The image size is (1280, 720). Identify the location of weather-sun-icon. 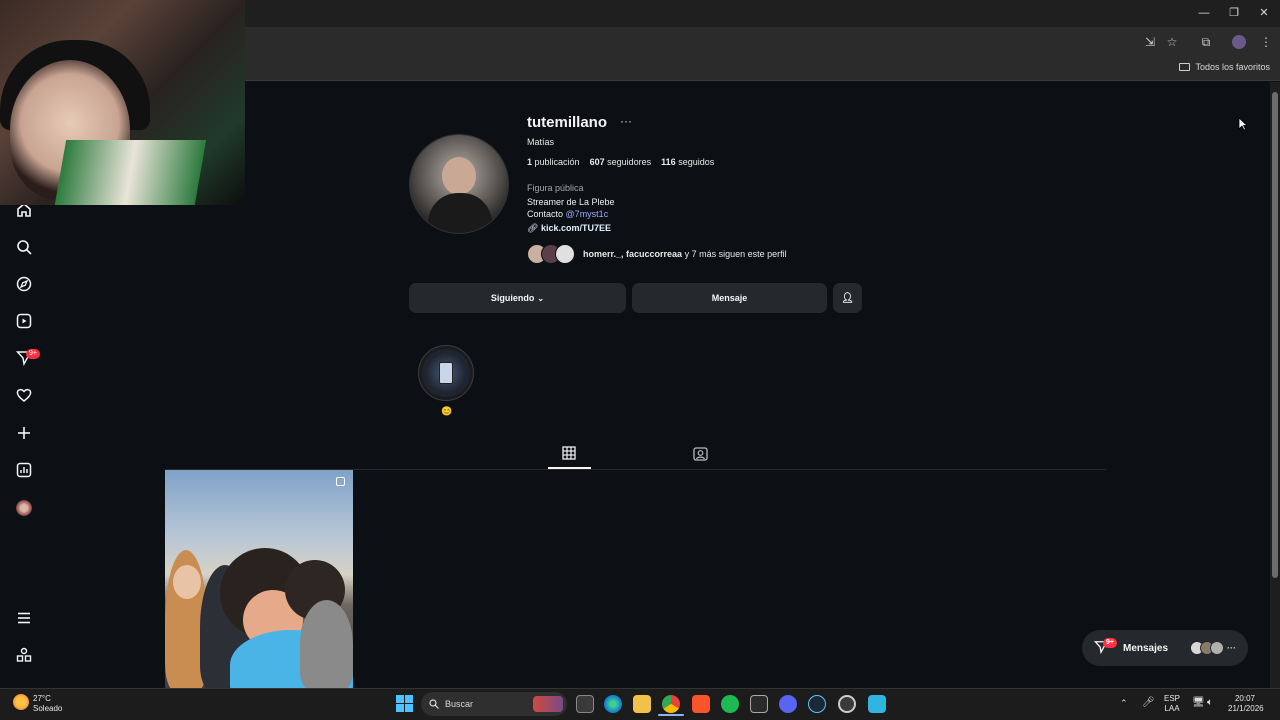
(21, 702).